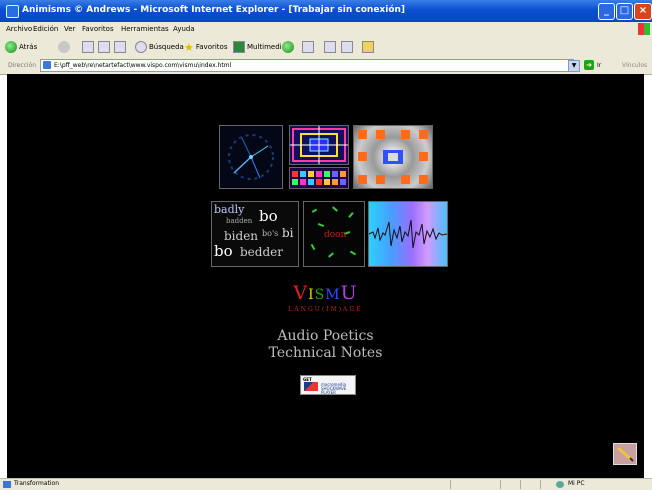 The width and height of the screenshot is (652, 490). Describe the element at coordinates (261, 252) in the screenshot. I see `word-bedder: bedder` at that location.